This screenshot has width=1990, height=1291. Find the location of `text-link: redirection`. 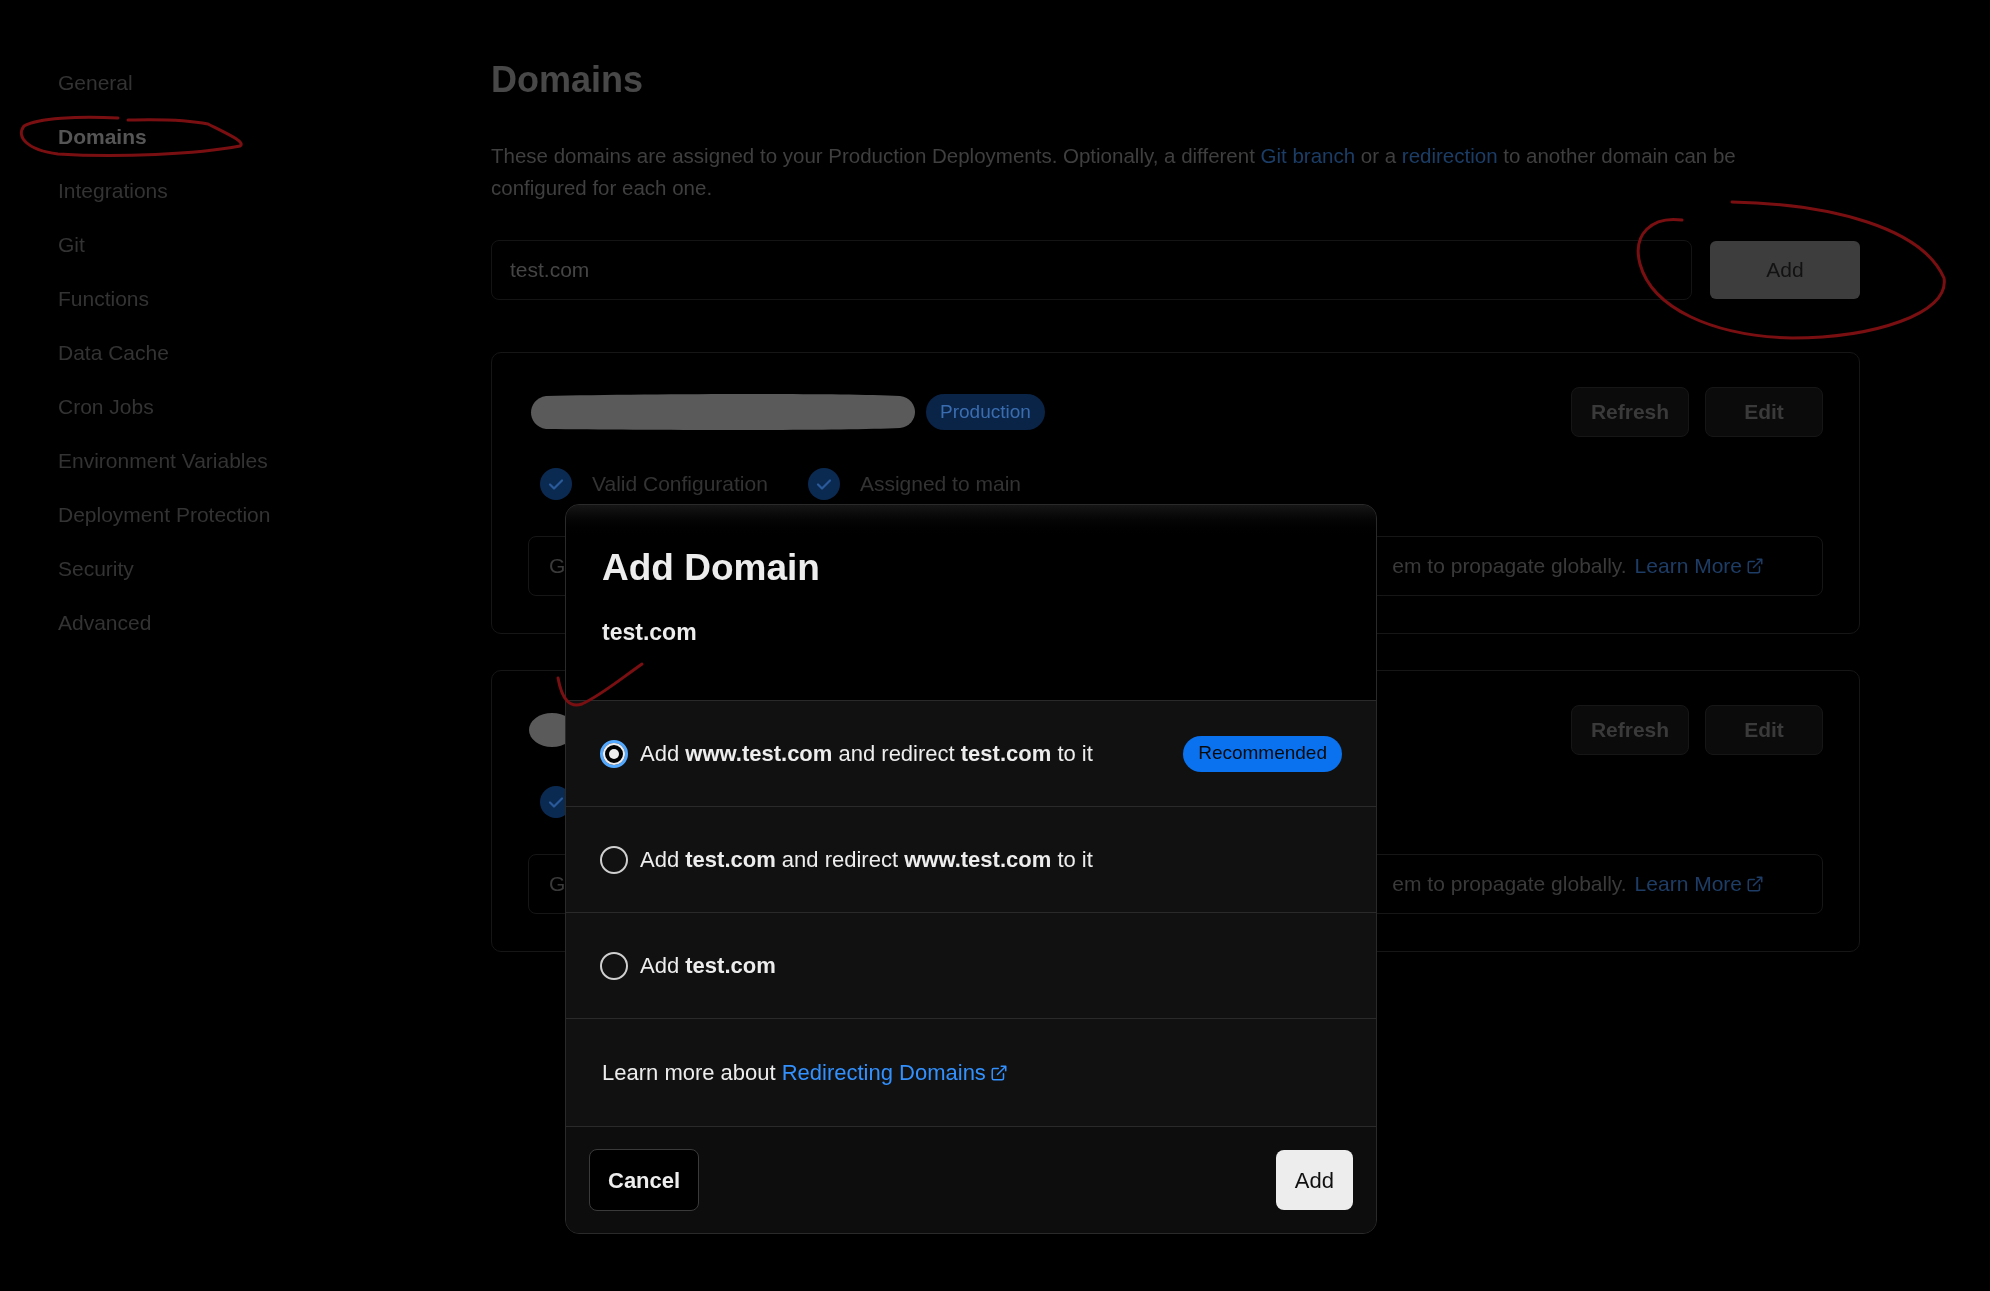

text-link: redirection is located at coordinates (1449, 155).